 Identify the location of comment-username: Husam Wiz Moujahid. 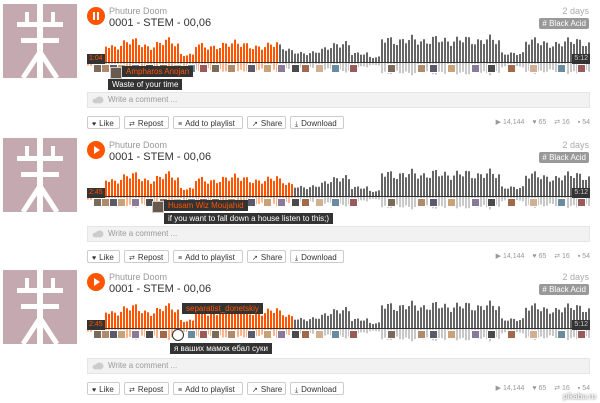
(206, 205).